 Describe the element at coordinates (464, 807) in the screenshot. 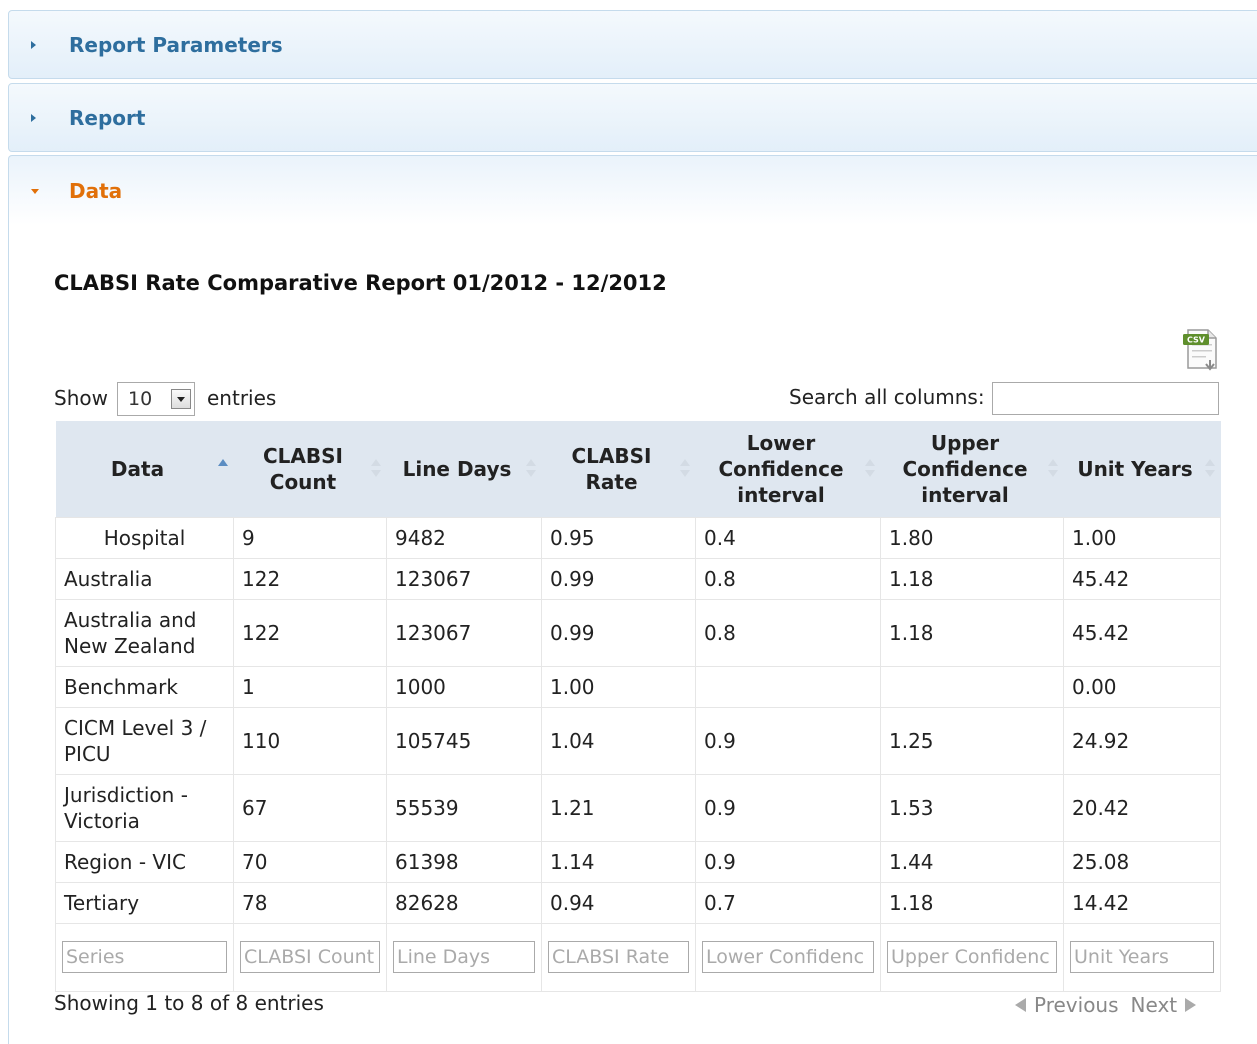

I see `table-cell: 55539` at that location.